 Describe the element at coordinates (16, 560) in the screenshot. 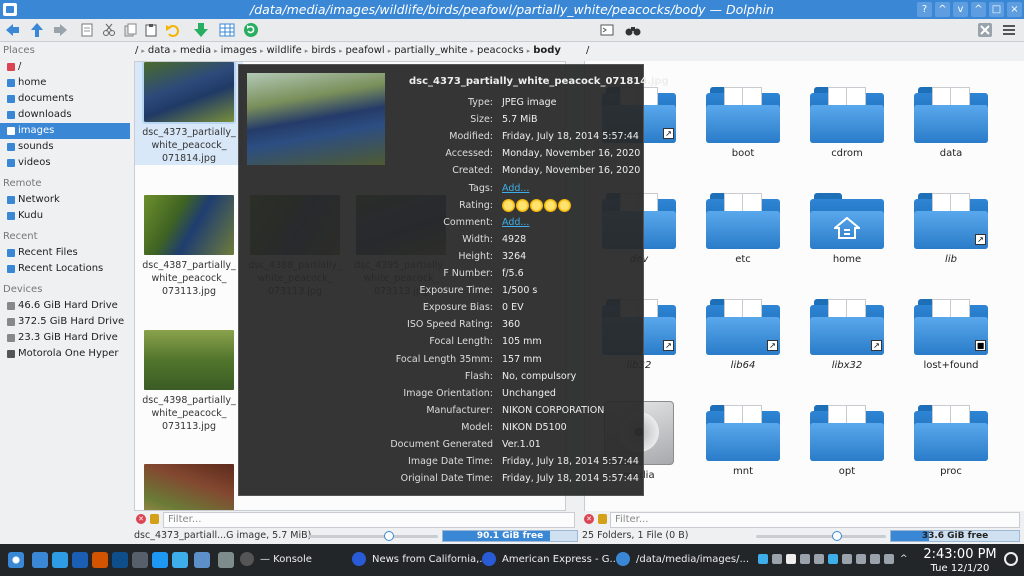

I see `application-launcher-icon` at that location.